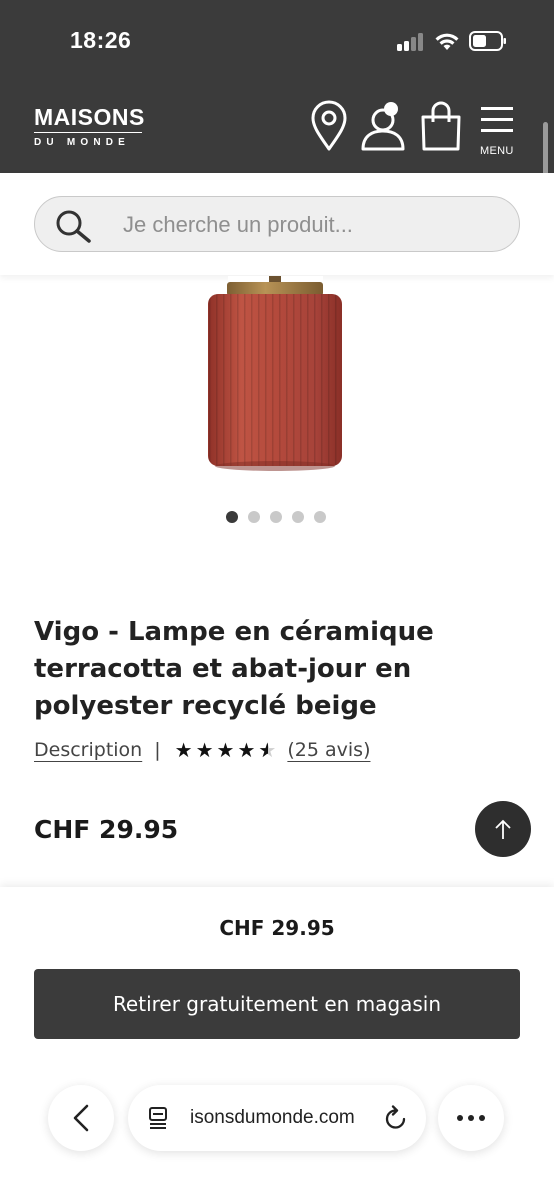 The image size is (554, 1200). I want to click on scroll-to-top-button, so click(503, 829).